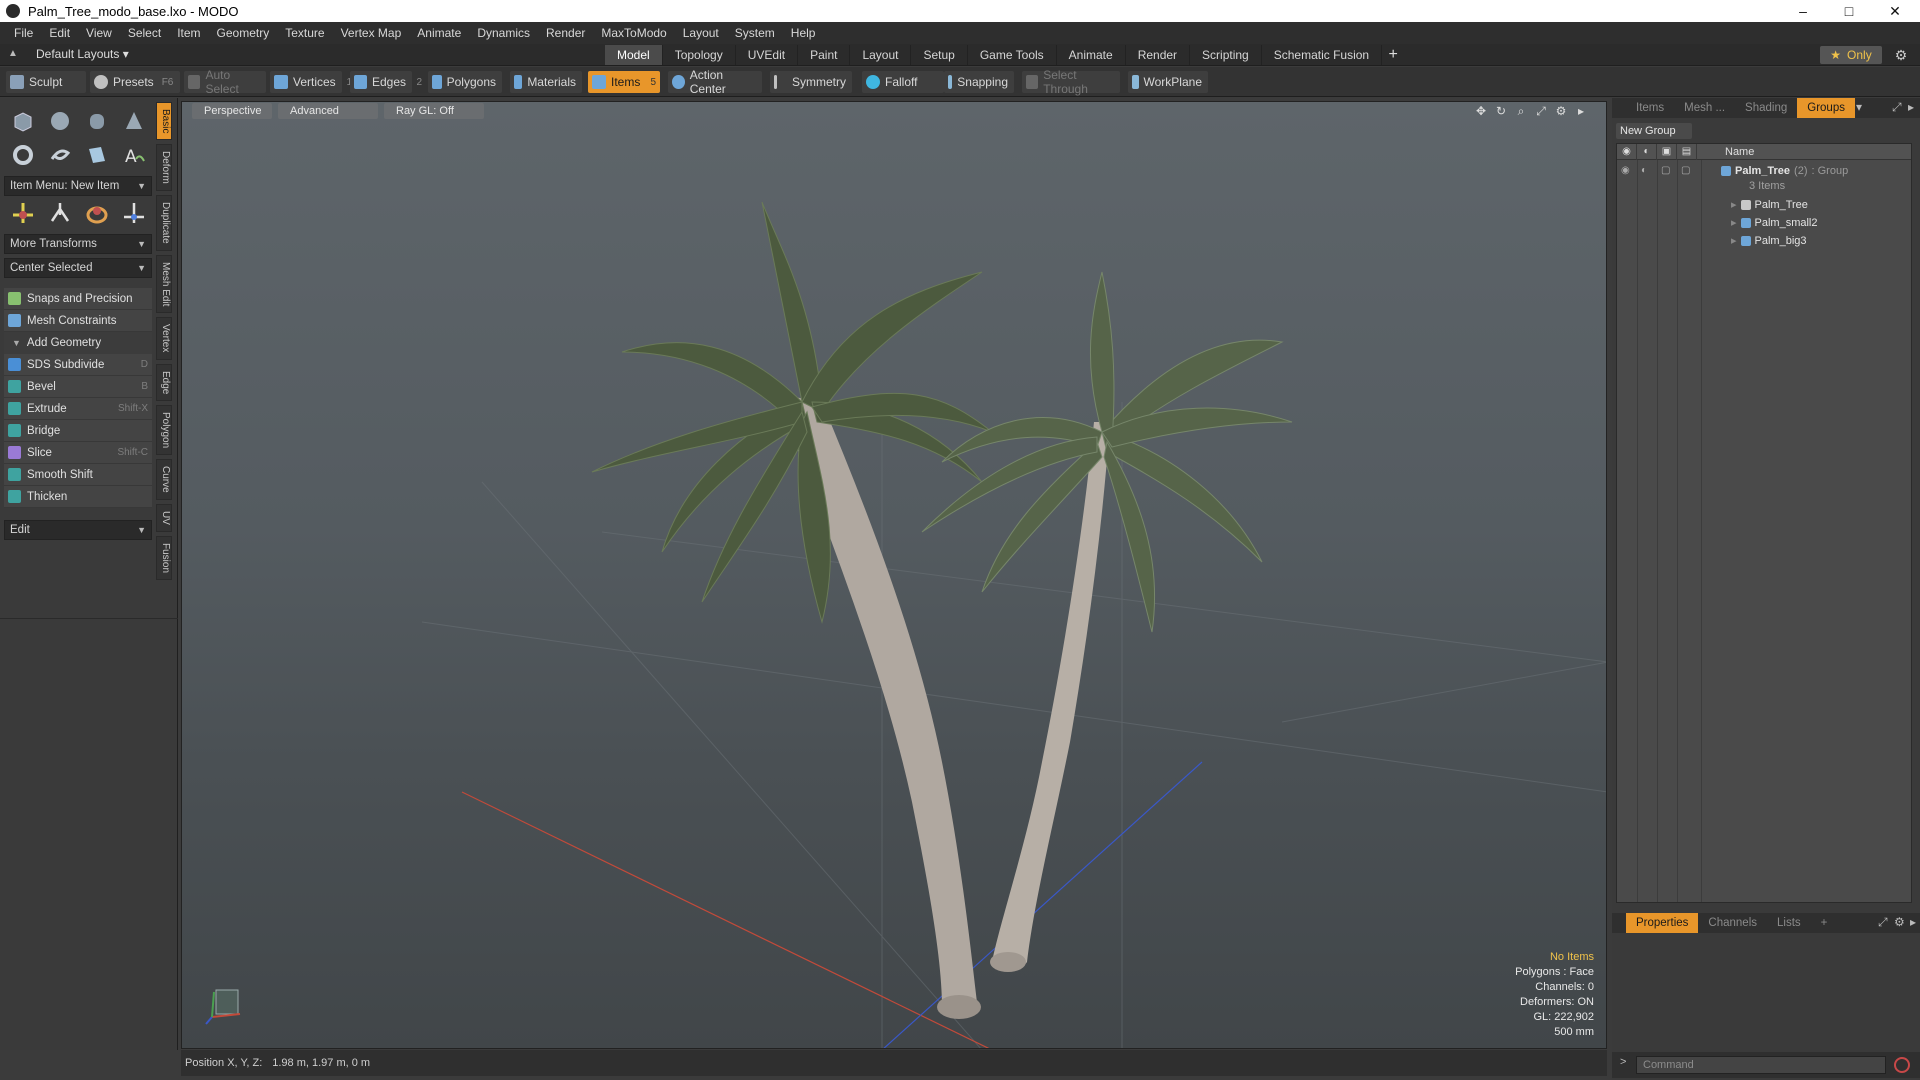  Describe the element at coordinates (699, 55) in the screenshot. I see `tab-topology: Topology` at that location.